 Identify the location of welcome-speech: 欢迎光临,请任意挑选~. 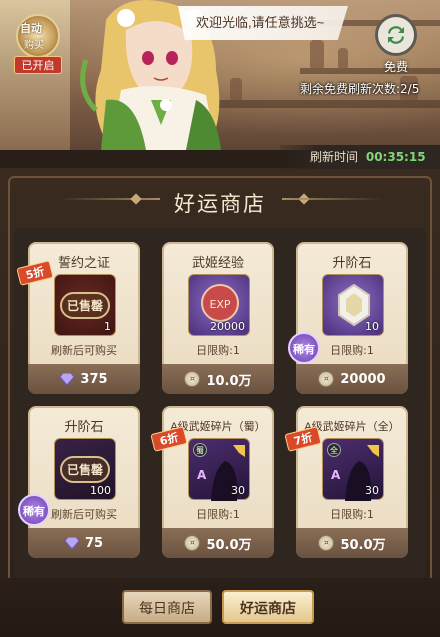
(263, 23).